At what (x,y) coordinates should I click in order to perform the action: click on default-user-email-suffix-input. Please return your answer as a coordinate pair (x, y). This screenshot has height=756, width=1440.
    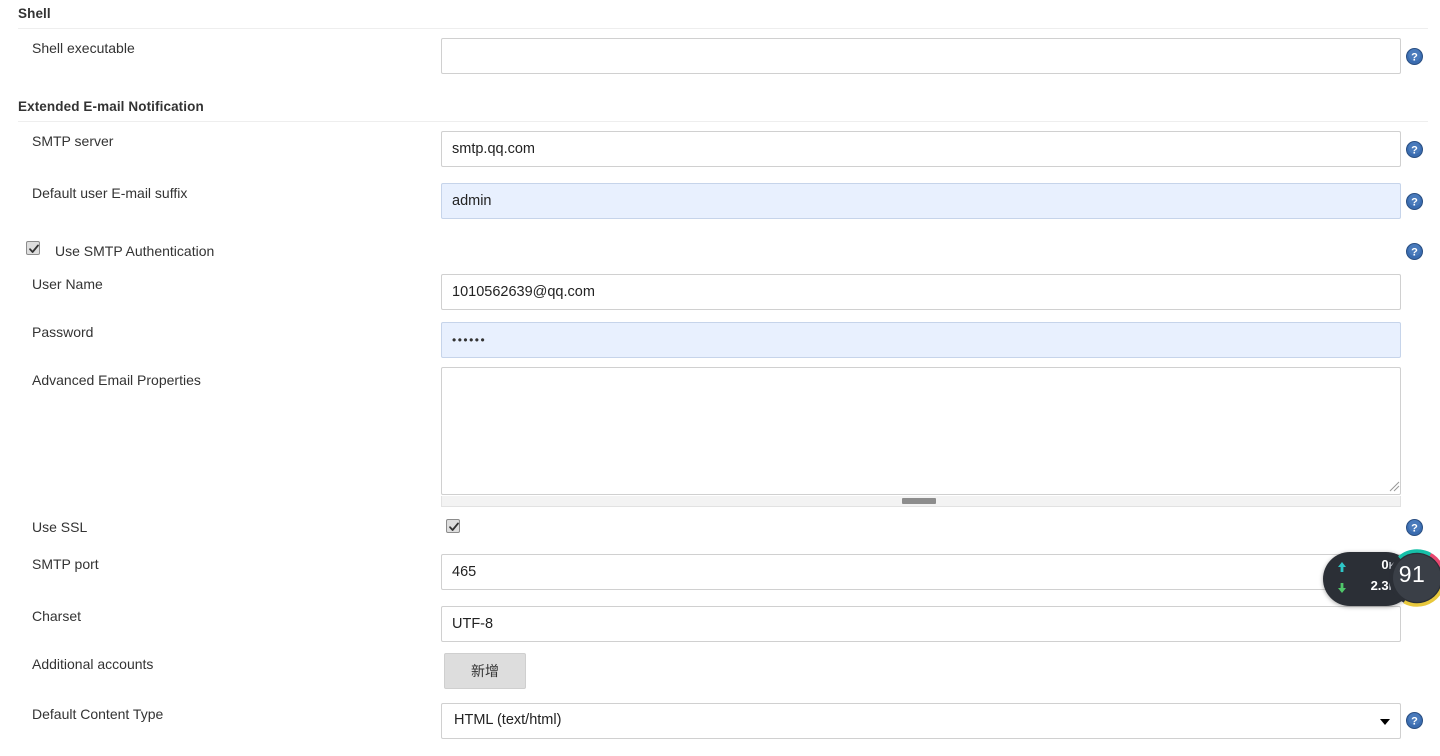
    Looking at the image, I should click on (921, 201).